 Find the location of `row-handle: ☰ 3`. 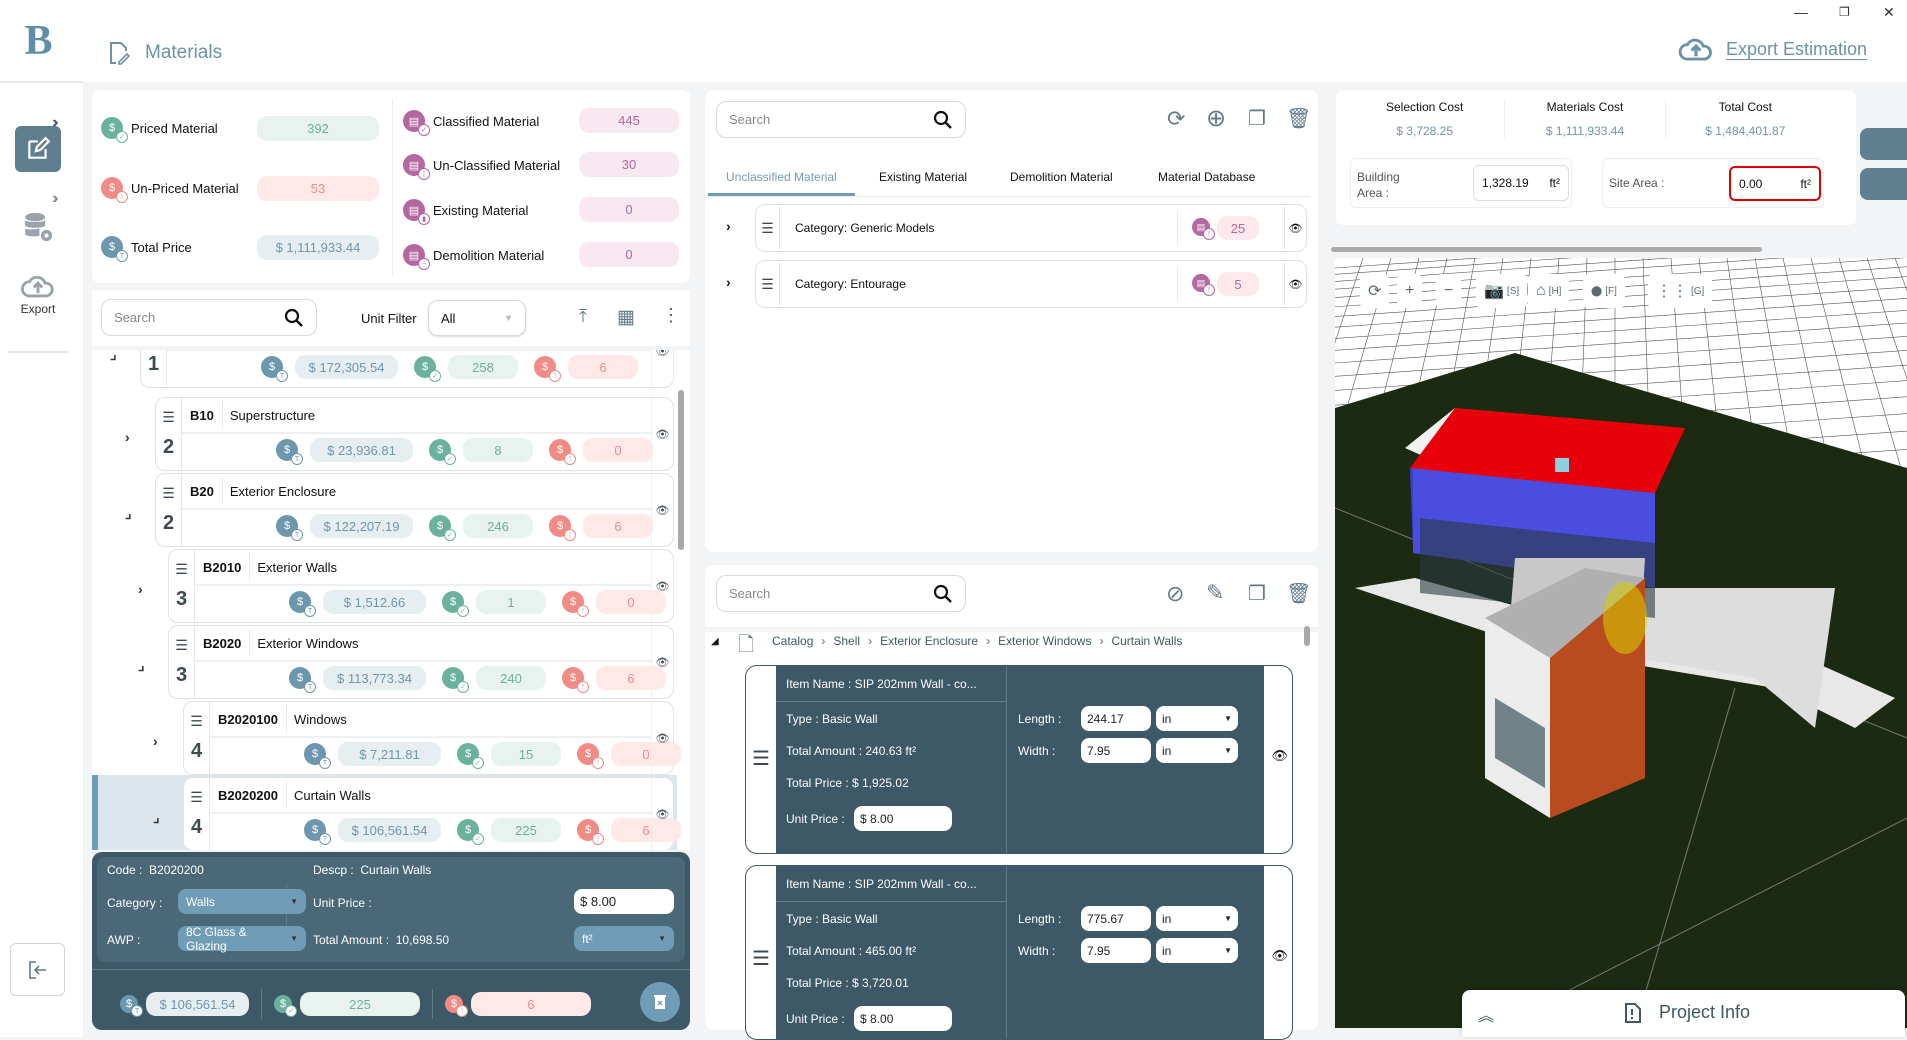

row-handle: ☰ 3 is located at coordinates (182, 662).